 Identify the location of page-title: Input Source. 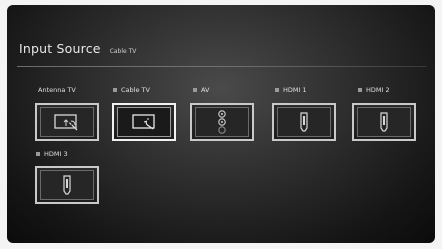
(60, 48).